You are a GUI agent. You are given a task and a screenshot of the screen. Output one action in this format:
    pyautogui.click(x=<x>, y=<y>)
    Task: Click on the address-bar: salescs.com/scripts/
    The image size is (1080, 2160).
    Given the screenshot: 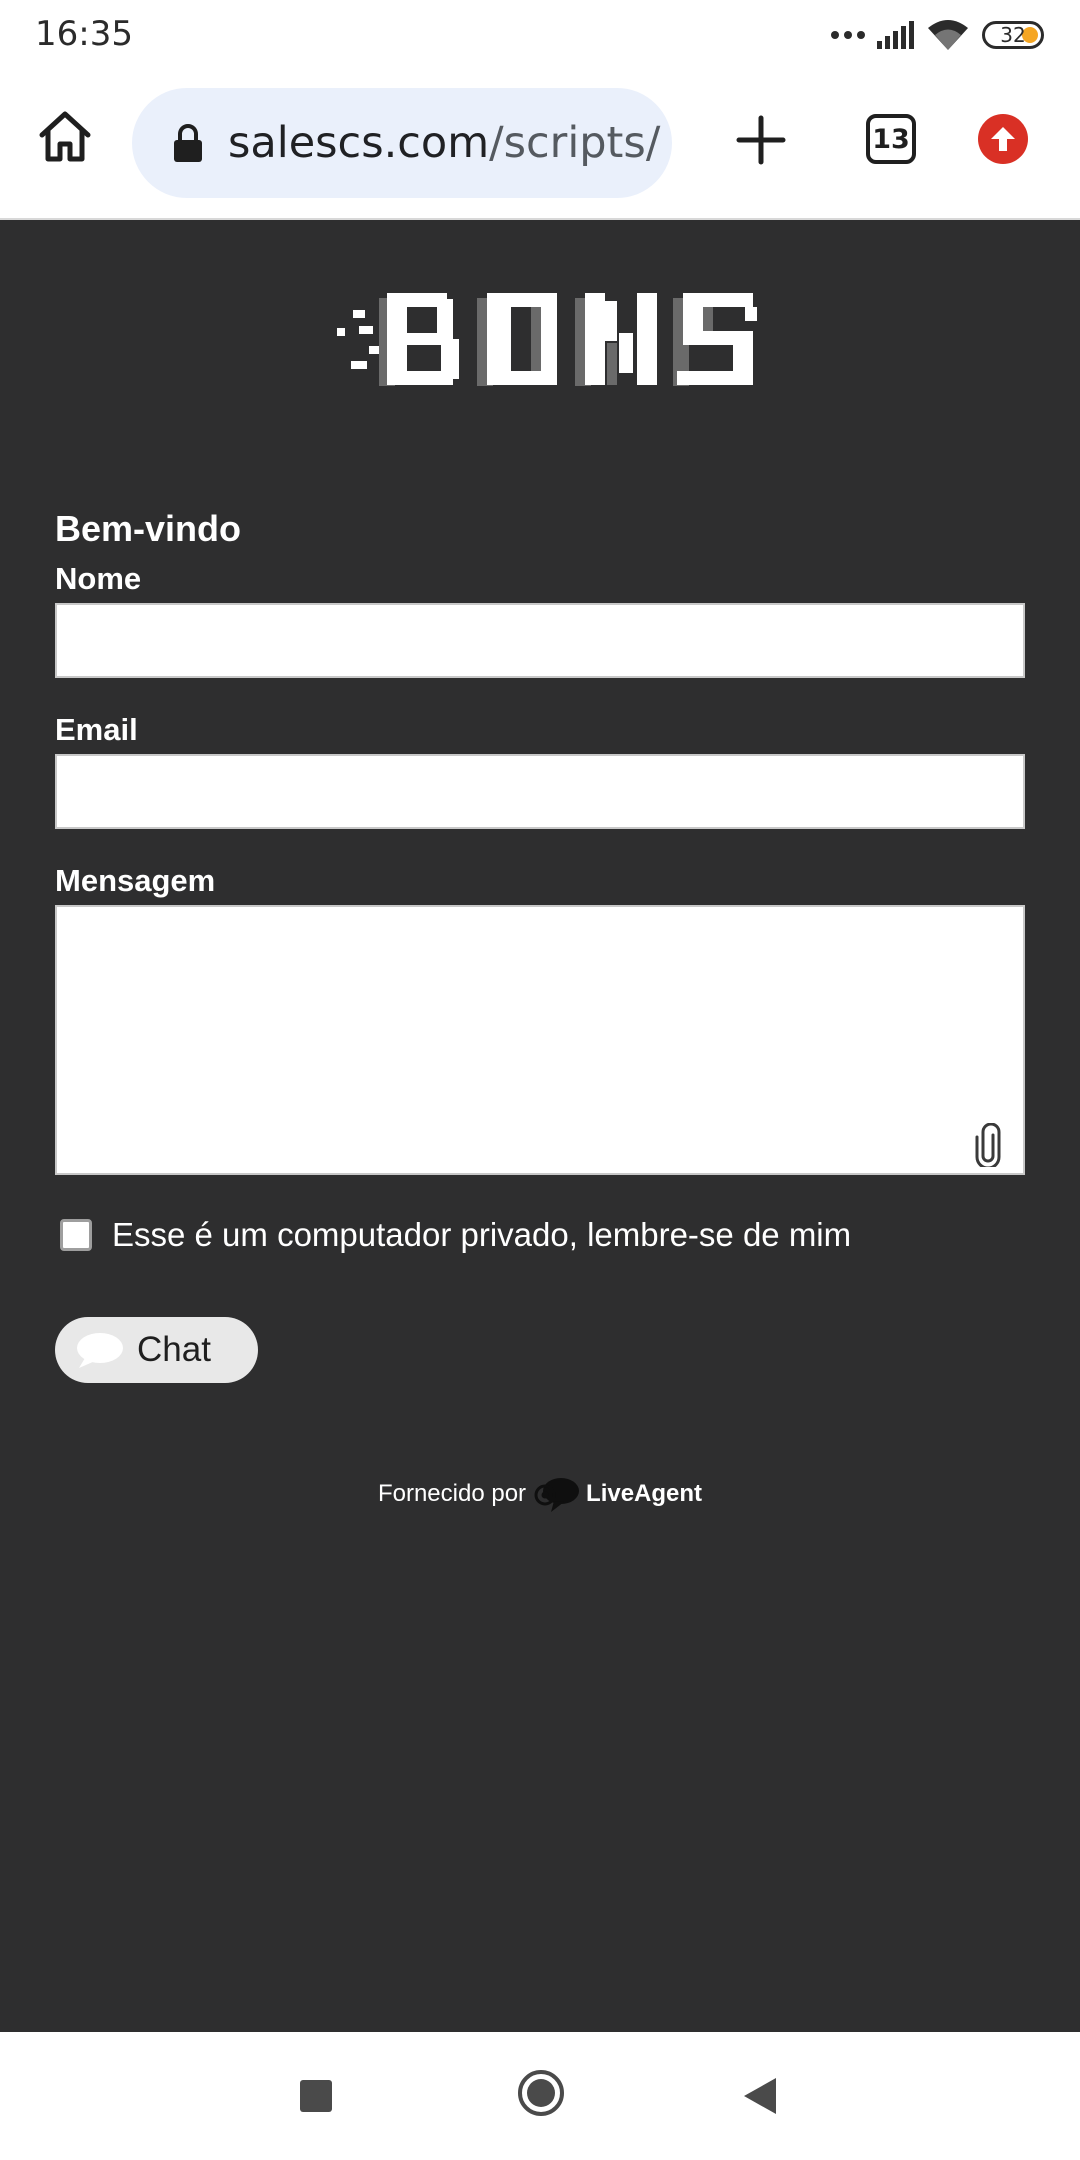 What is the action you would take?
    pyautogui.click(x=402, y=143)
    